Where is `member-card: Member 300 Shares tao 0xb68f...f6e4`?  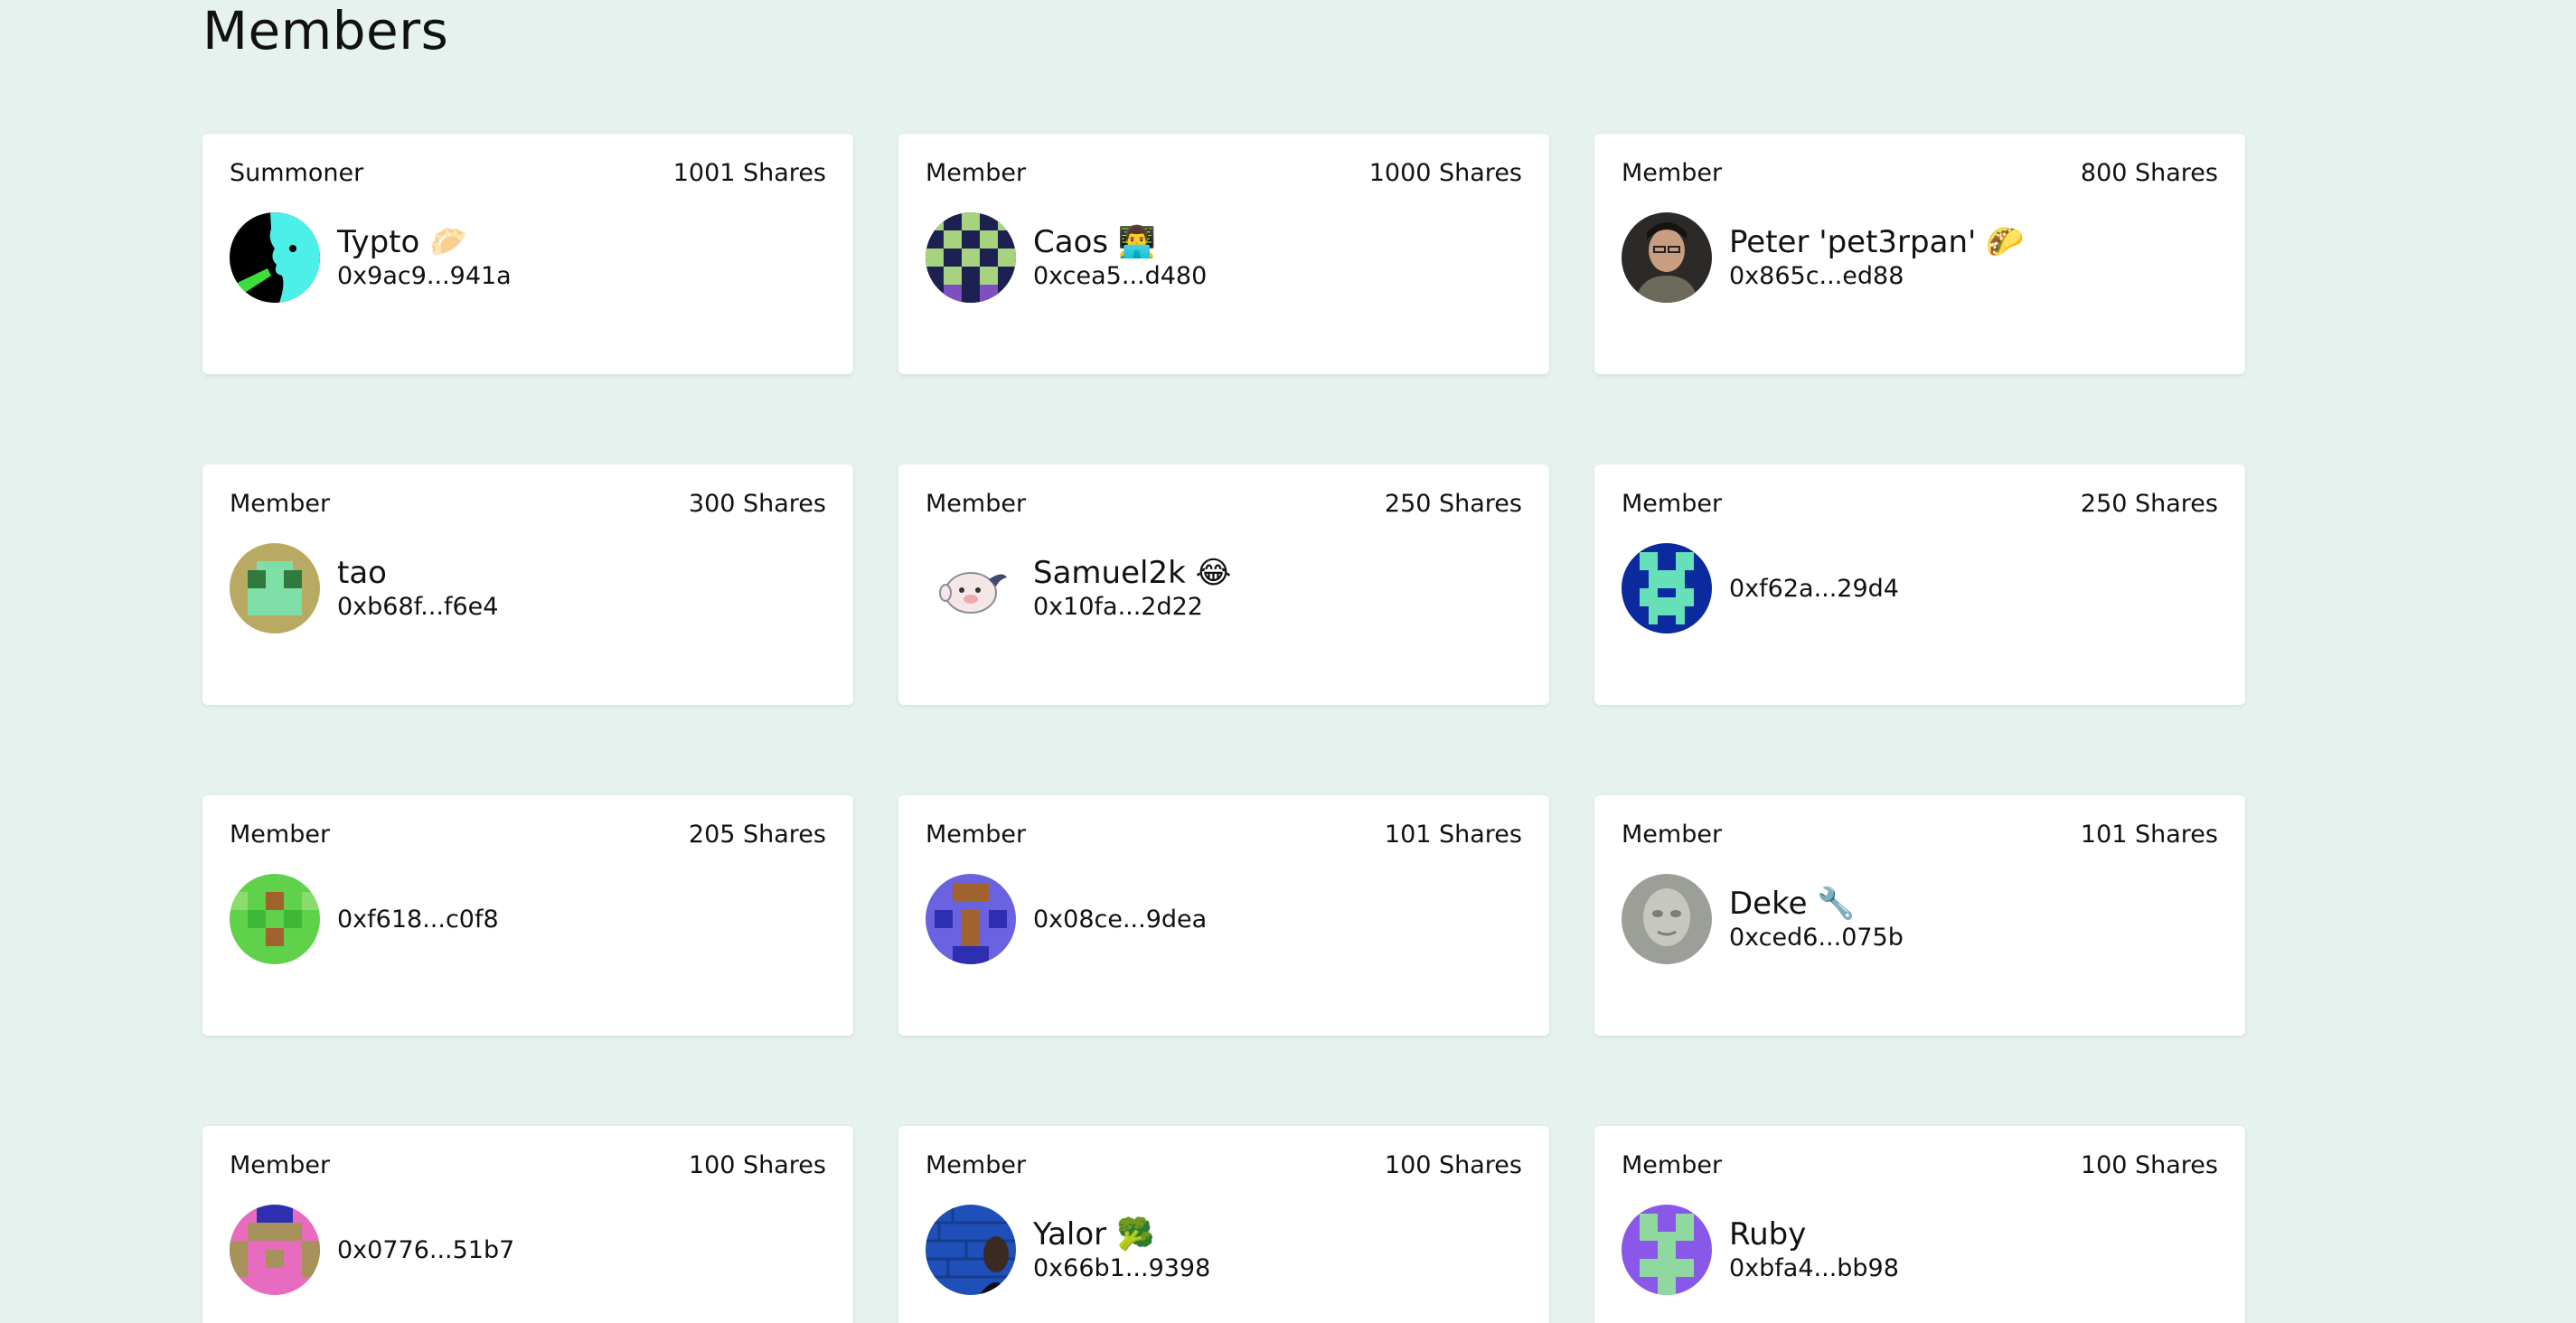 member-card: Member 300 Shares tao 0xb68f...f6e4 is located at coordinates (527, 584).